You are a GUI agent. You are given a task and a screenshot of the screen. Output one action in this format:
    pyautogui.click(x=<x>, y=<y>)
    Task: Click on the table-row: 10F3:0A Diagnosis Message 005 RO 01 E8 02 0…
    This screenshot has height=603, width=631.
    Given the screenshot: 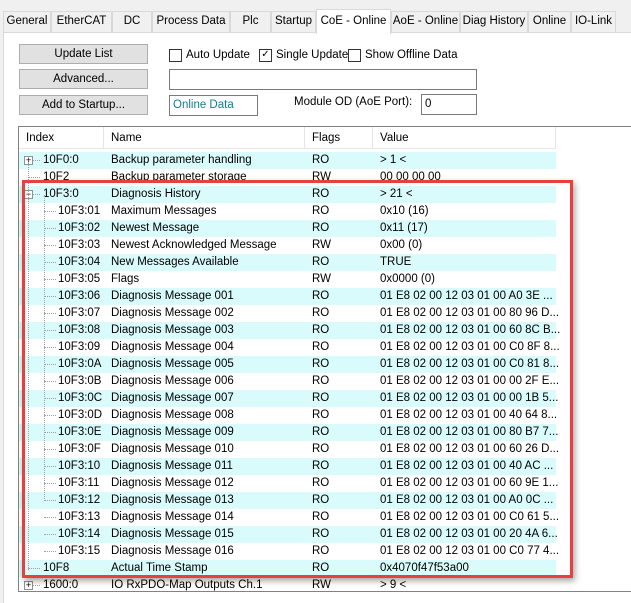 What is the action you would take?
    pyautogui.click(x=289, y=364)
    